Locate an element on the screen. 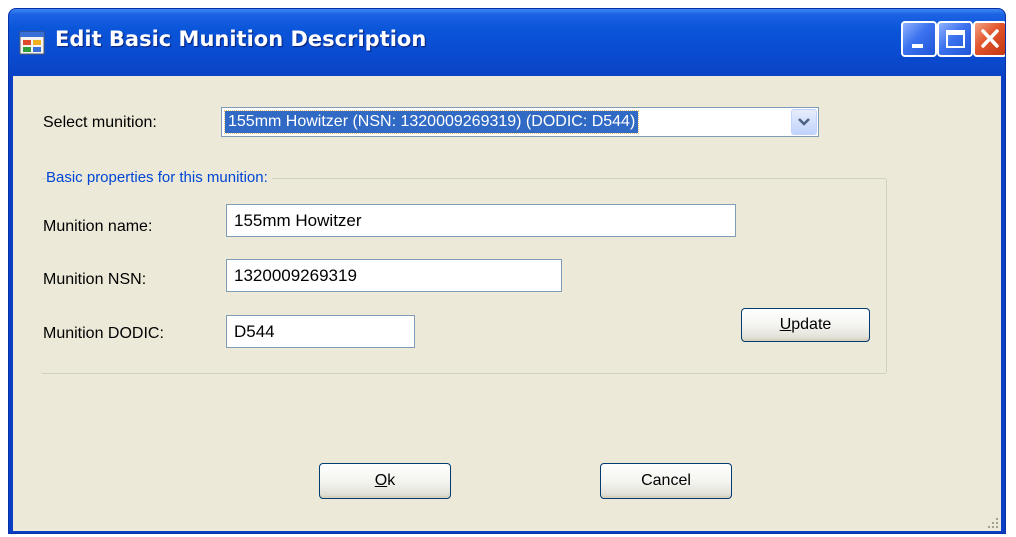 Image resolution: width=1016 pixels, height=537 pixels. cancel-button: Cancel is located at coordinates (666, 481).